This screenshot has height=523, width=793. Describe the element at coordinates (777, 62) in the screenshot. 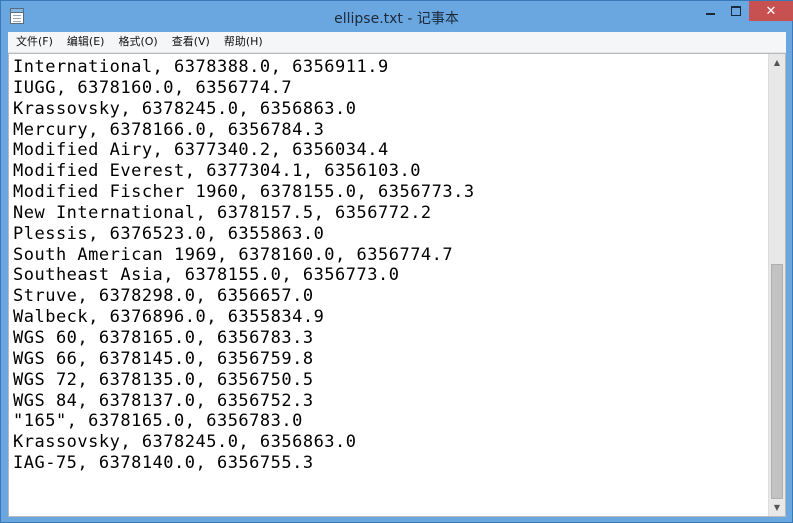

I see `scroll-up-icon: ▲` at that location.